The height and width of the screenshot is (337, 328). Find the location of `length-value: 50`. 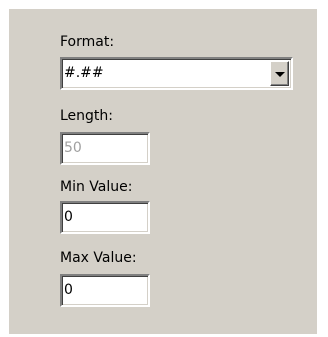

length-value: 50 is located at coordinates (73, 148).